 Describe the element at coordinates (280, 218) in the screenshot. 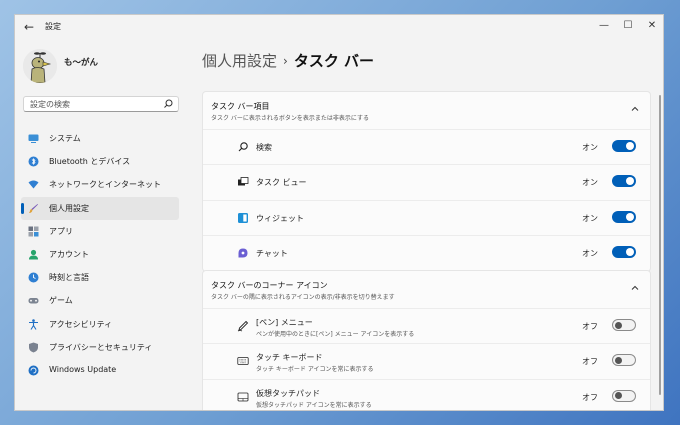

I see `setting-label: ウィジェット` at that location.